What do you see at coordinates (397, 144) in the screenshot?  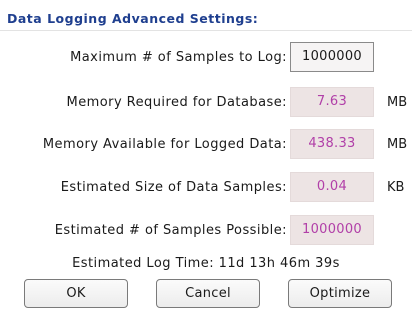 I see `memory-available-unit: MB` at bounding box center [397, 144].